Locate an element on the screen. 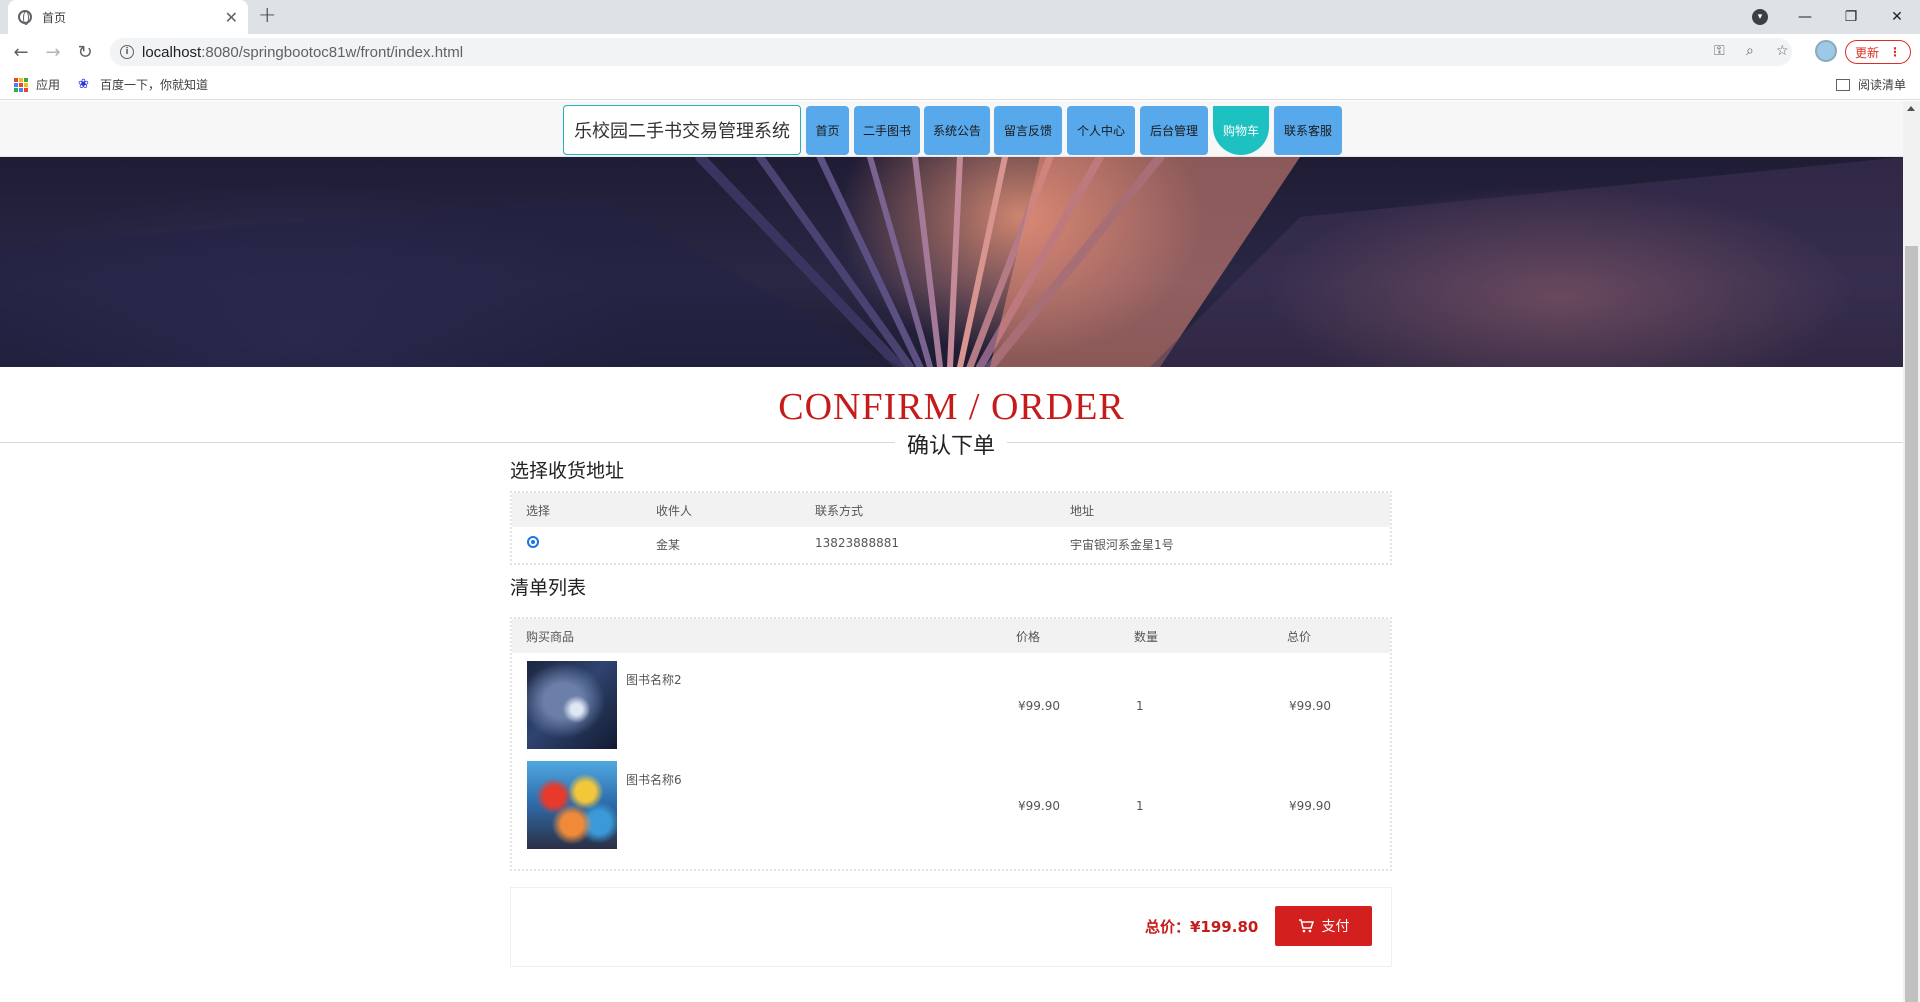 The image size is (1920, 1002). recipient-phone: 13823888881 is located at coordinates (857, 543).